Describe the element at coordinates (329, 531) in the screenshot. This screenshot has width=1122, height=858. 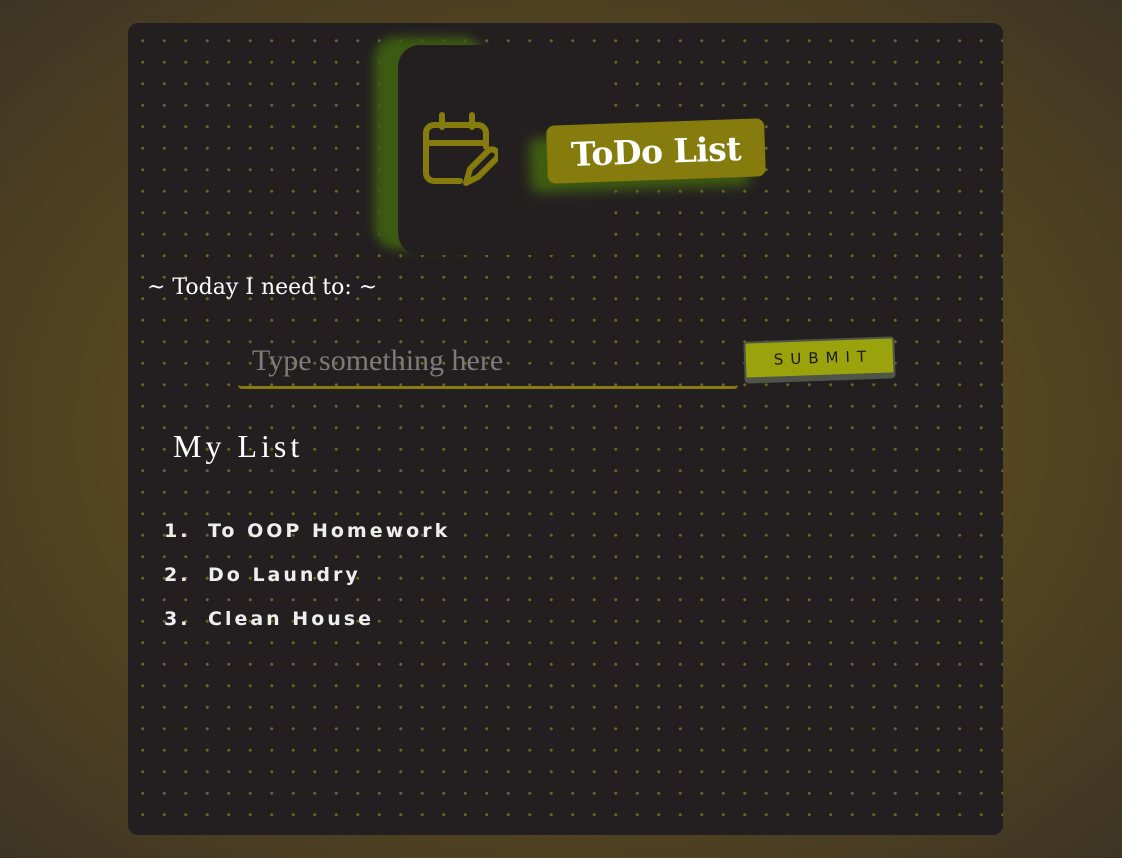
I see `list-item-text: To OOP Homework` at that location.